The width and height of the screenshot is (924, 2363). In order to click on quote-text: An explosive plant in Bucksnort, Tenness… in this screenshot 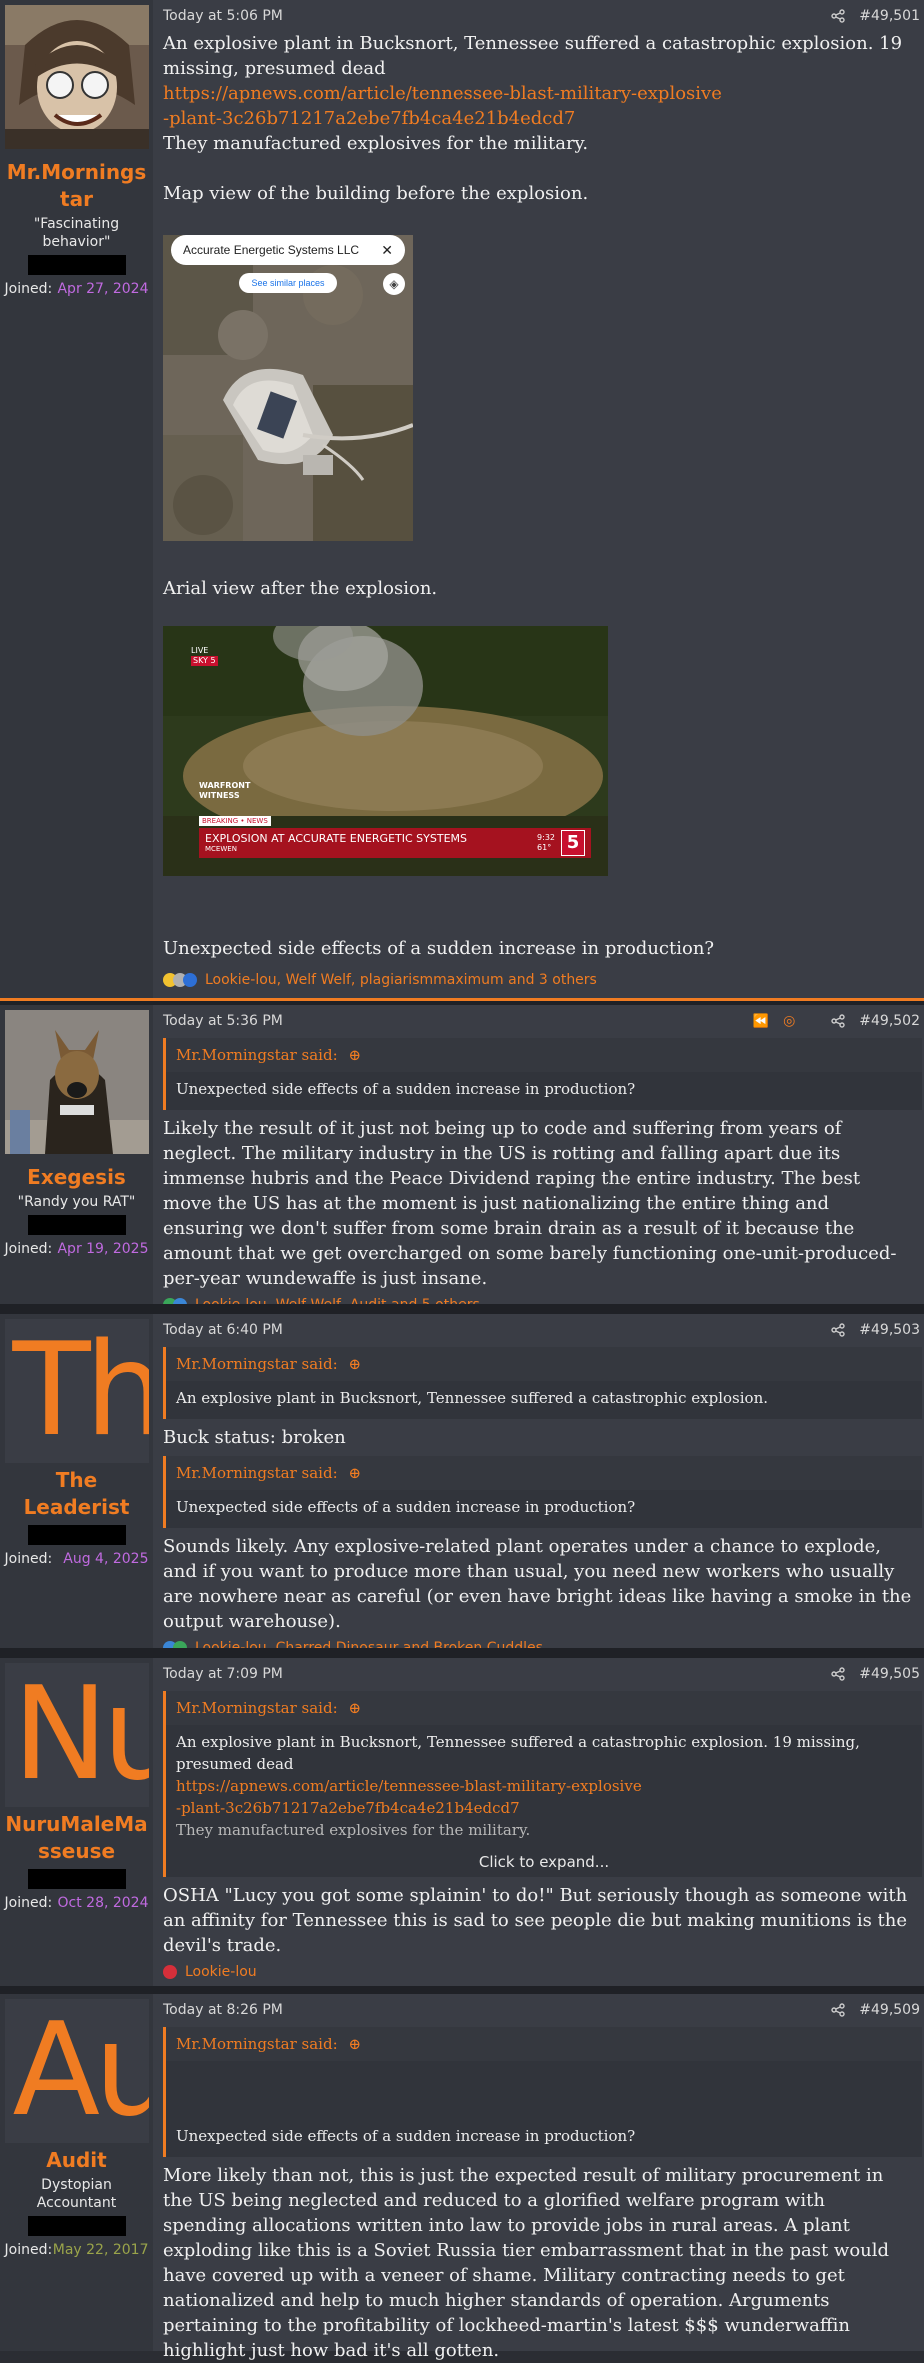, I will do `click(518, 1753)`.